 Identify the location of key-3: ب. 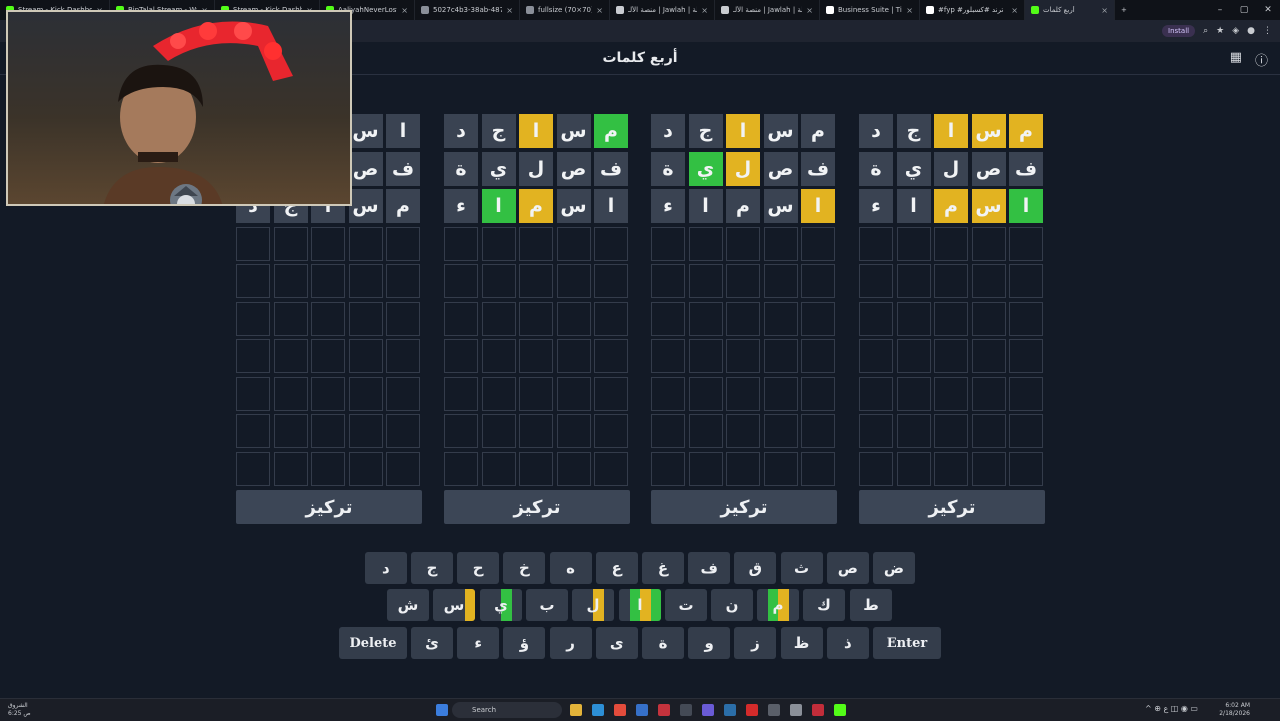
(547, 605).